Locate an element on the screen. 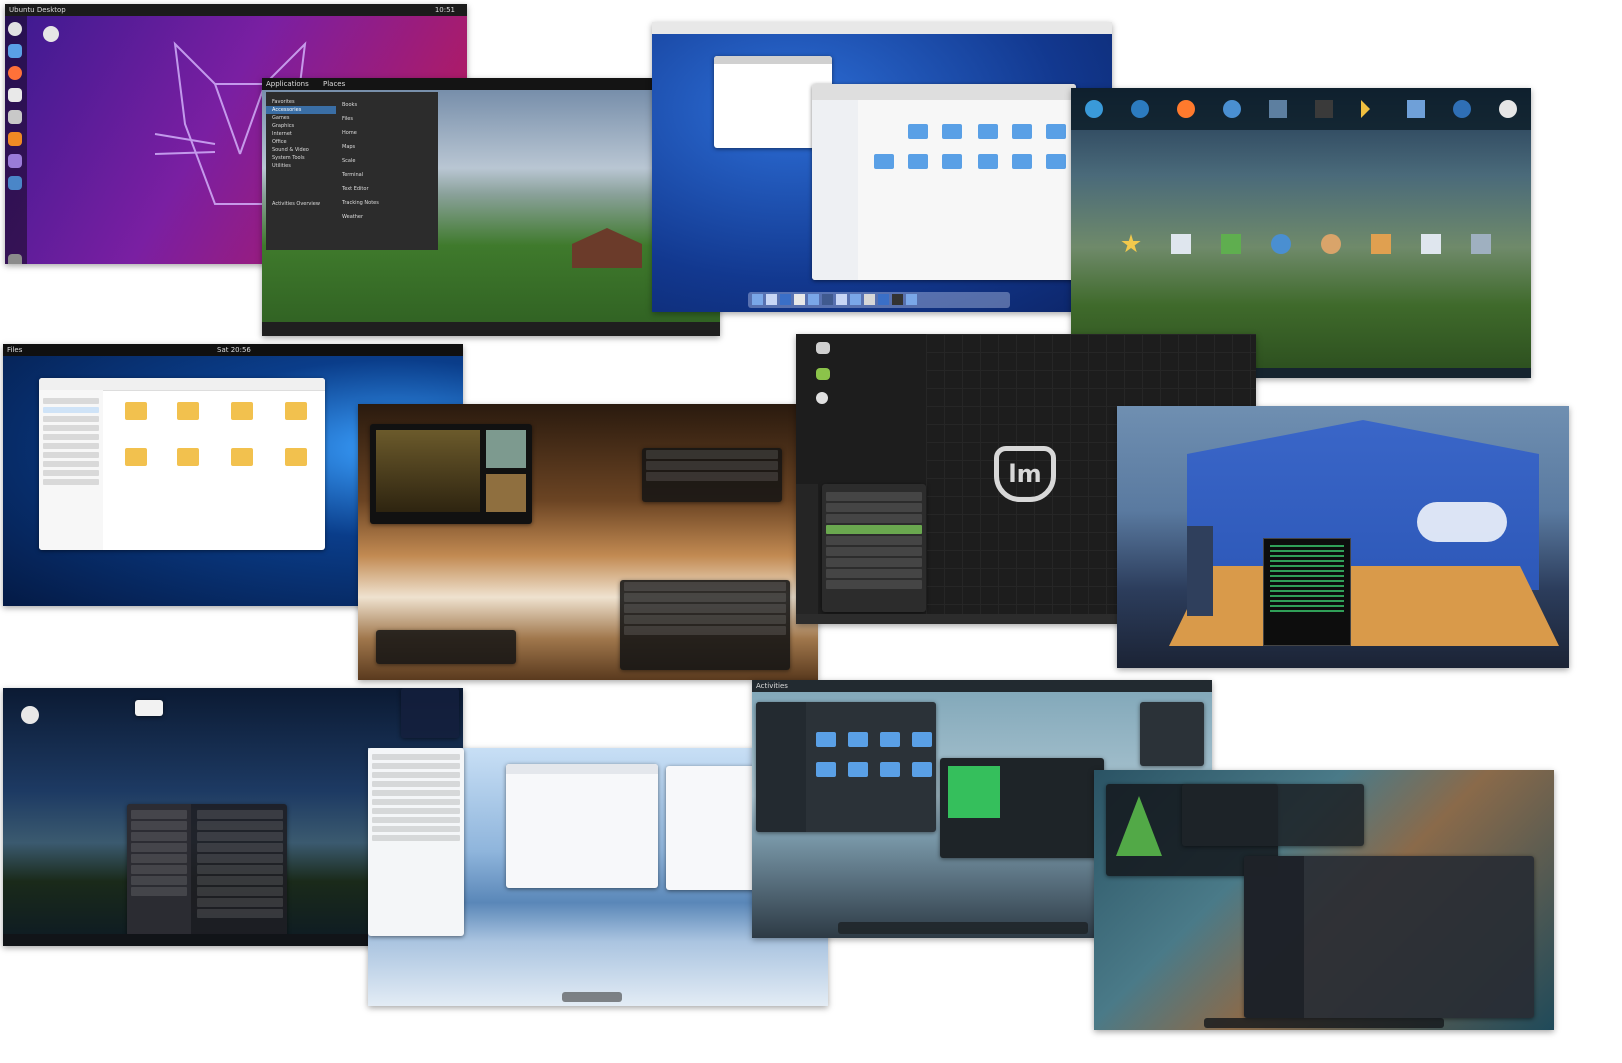 This screenshot has width=1622, height=1063. computer-icon is located at coordinates (823, 348).